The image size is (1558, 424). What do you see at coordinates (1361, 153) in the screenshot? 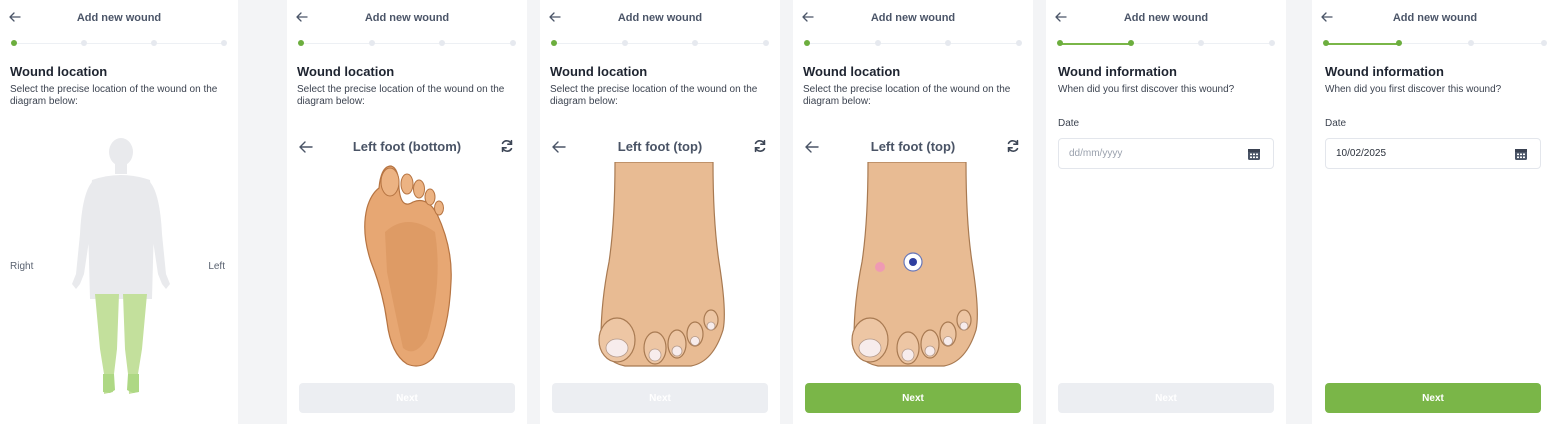
I see `date-value: 10/02/2025` at bounding box center [1361, 153].